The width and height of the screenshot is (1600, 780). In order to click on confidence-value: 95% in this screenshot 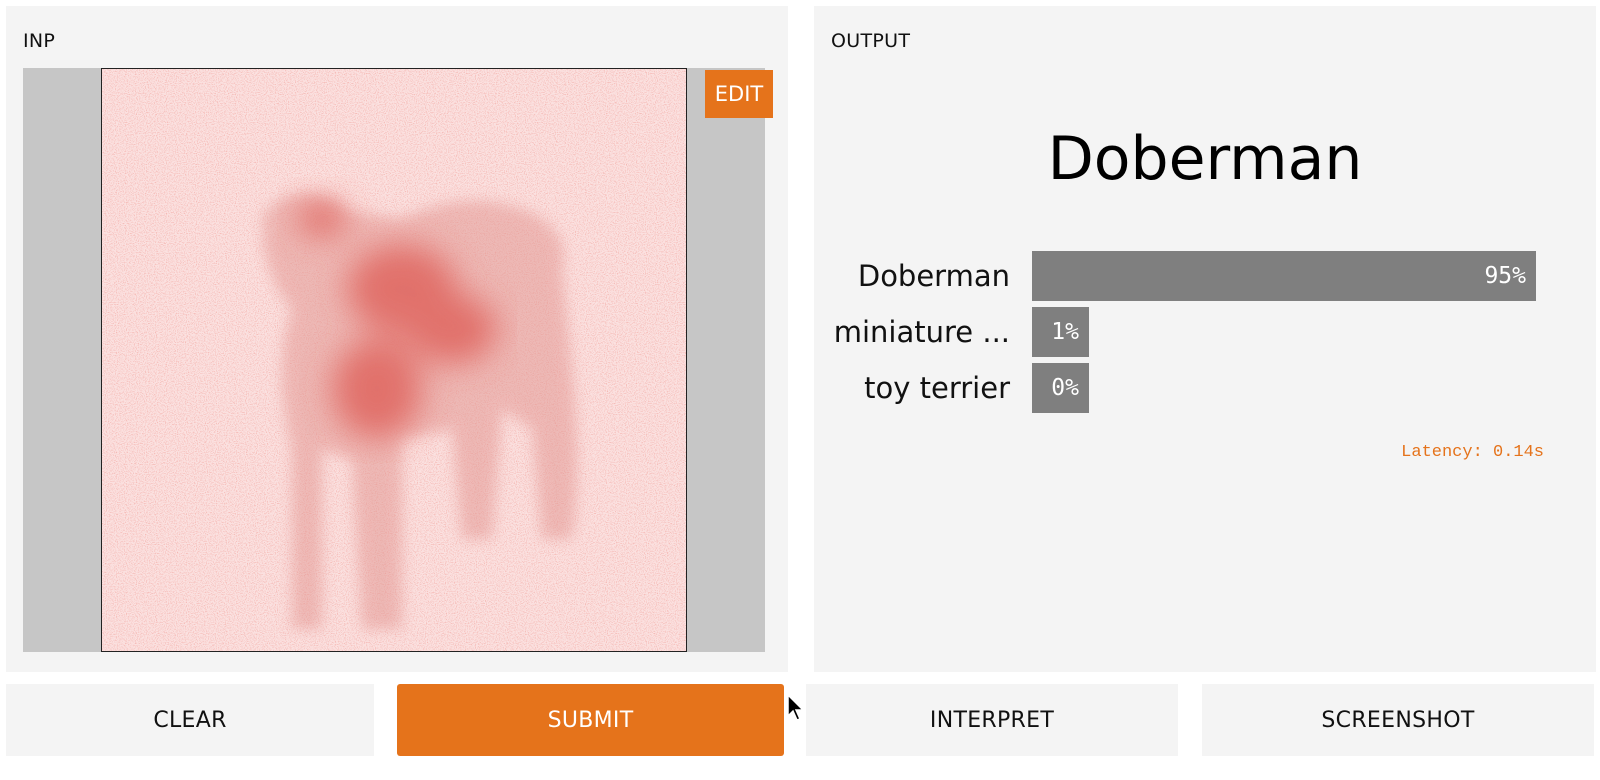, I will do `click(1505, 276)`.